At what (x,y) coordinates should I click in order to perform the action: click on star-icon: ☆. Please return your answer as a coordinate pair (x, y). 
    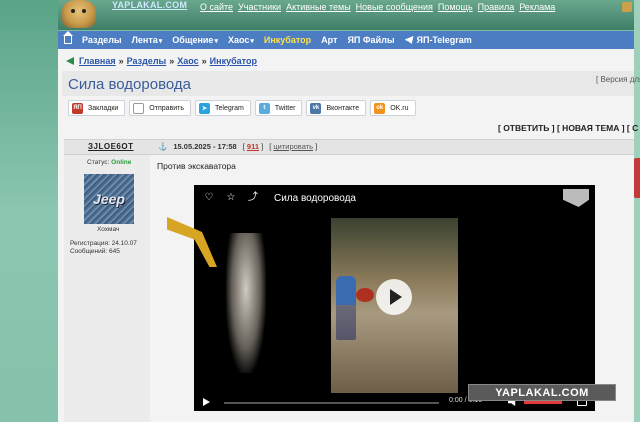
    Looking at the image, I should click on (231, 198).